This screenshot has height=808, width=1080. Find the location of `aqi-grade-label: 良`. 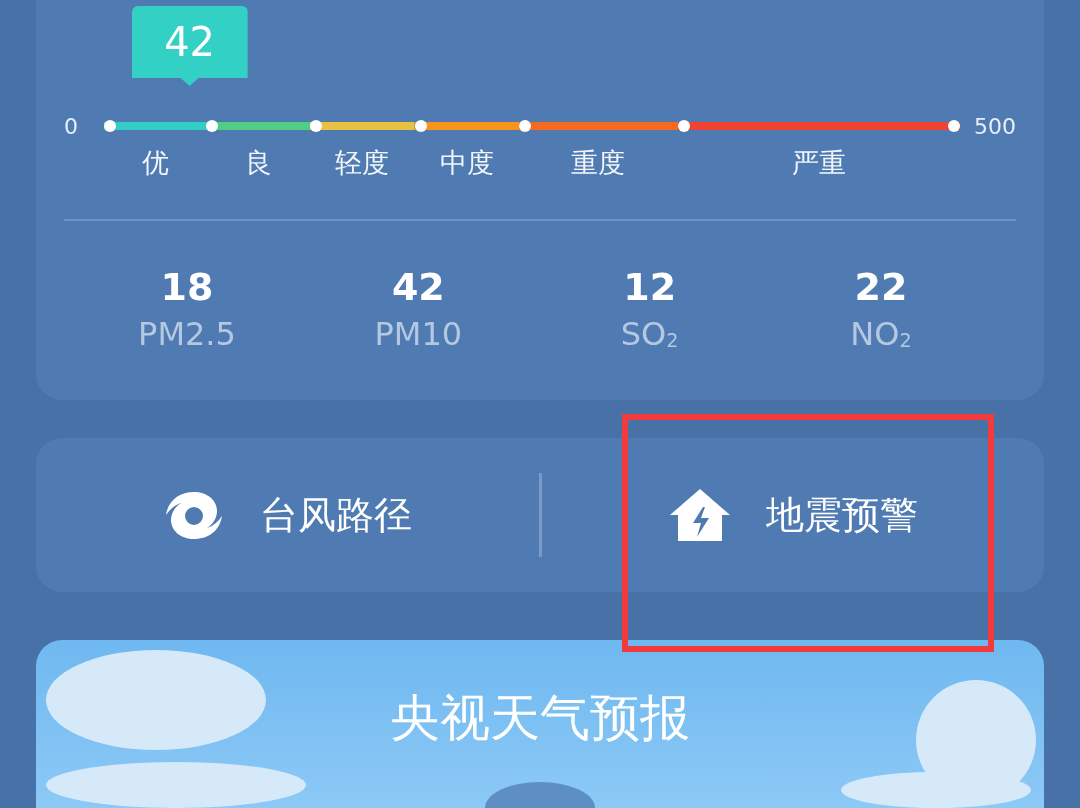

aqi-grade-label: 良 is located at coordinates (258, 163).